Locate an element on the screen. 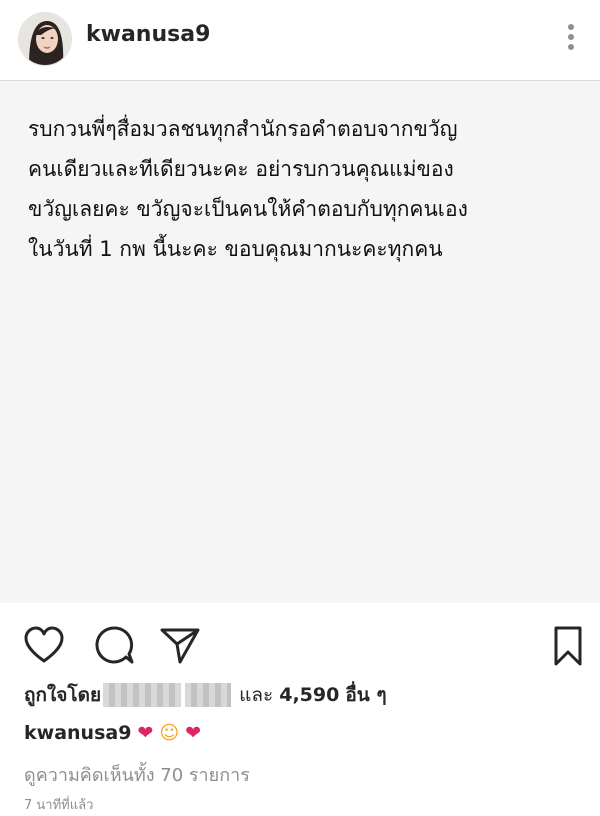 This screenshot has width=600, height=816. user-avatar-icon is located at coordinates (45, 39).